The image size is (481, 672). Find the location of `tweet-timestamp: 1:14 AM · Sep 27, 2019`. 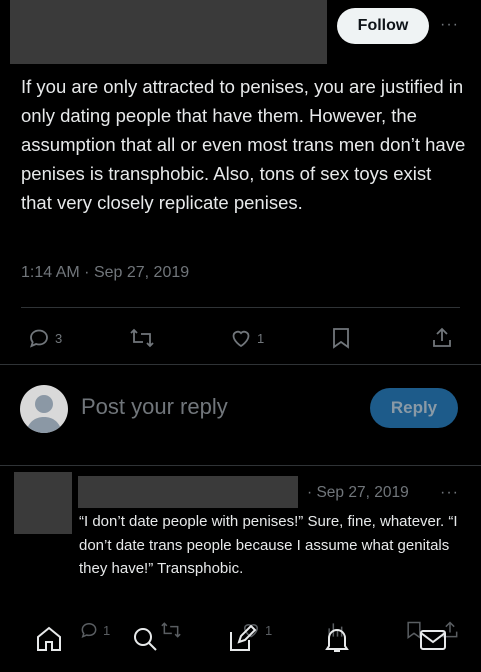

tweet-timestamp: 1:14 AM · Sep 27, 2019 is located at coordinates (105, 273).